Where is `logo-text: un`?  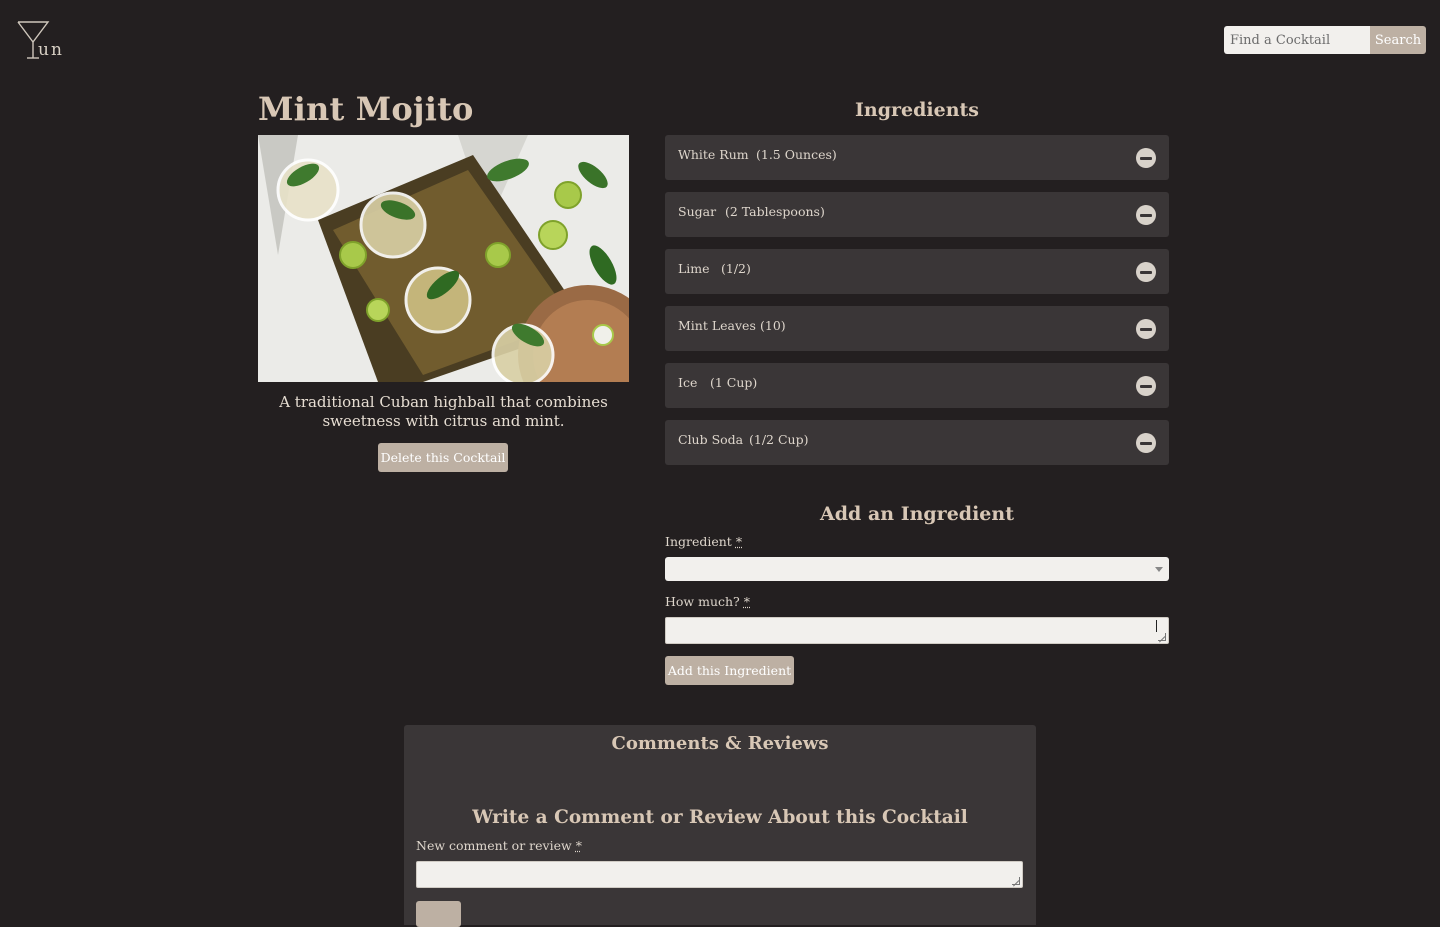
logo-text: un is located at coordinates (51, 50).